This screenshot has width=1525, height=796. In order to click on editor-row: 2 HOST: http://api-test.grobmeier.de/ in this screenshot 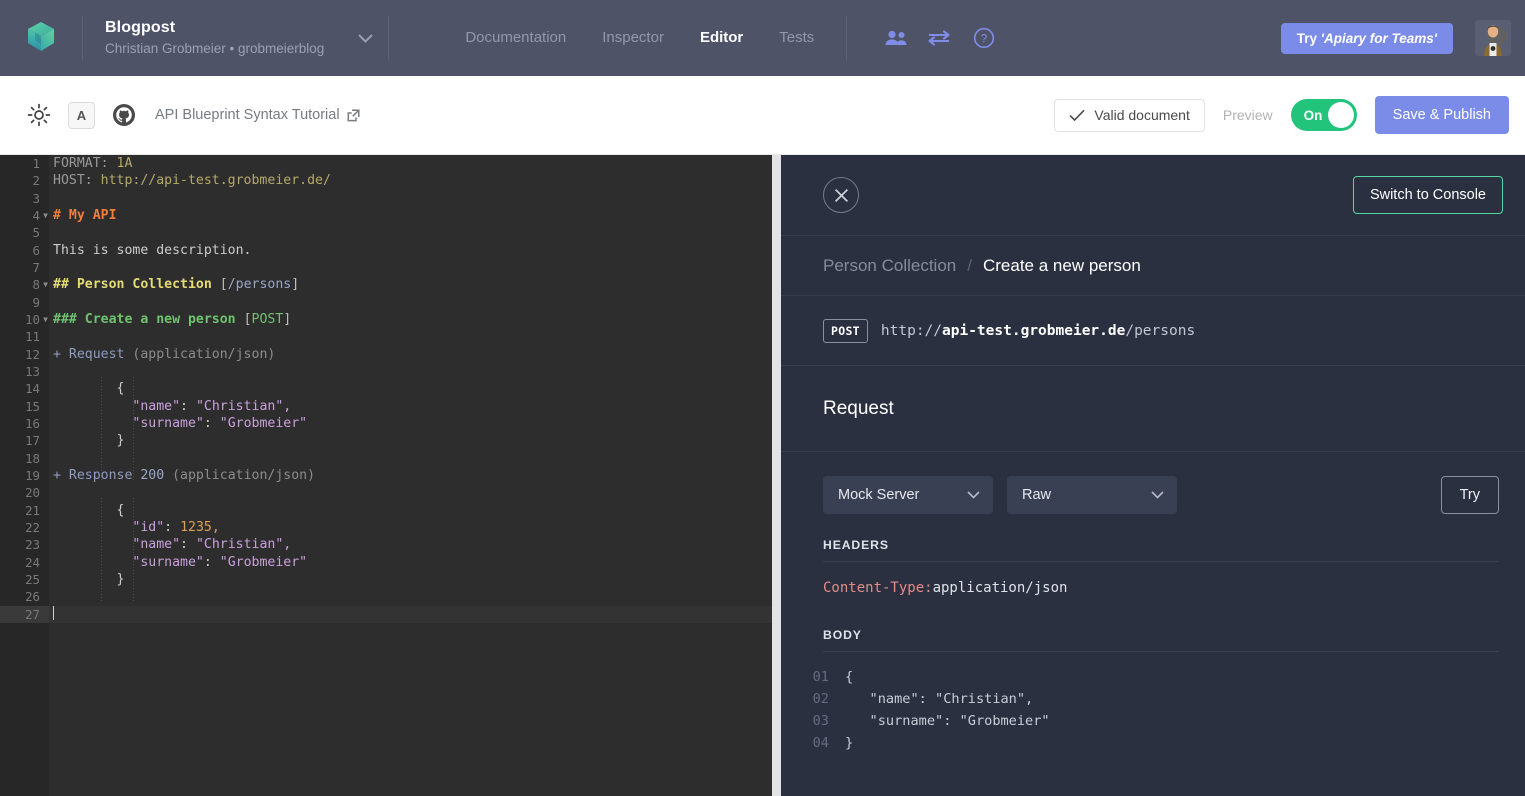, I will do `click(386, 180)`.